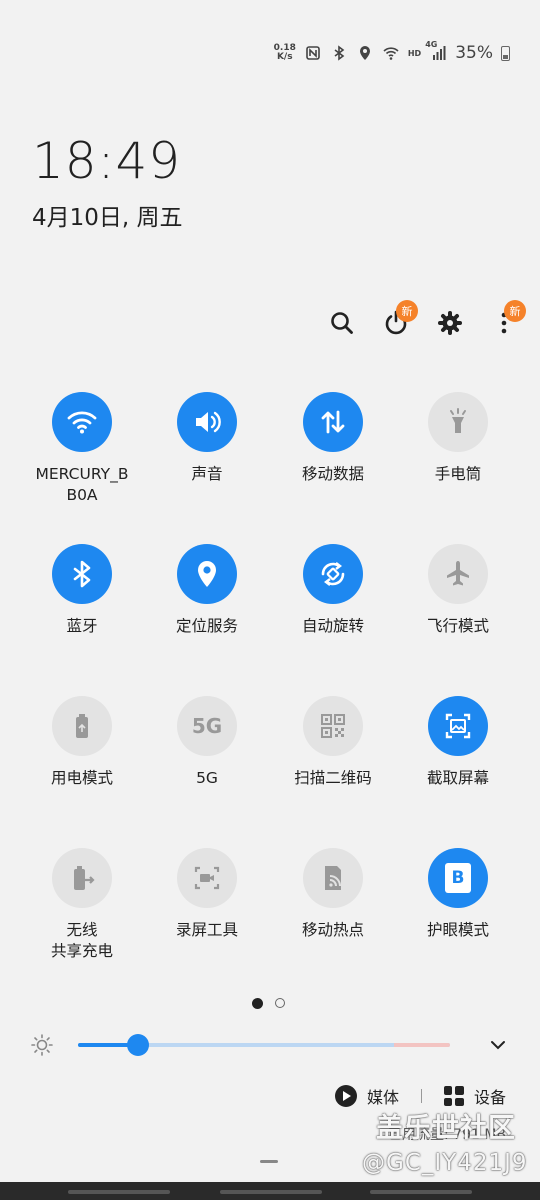  Describe the element at coordinates (414, 53) in the screenshot. I see `hd-indicator: HD` at that location.